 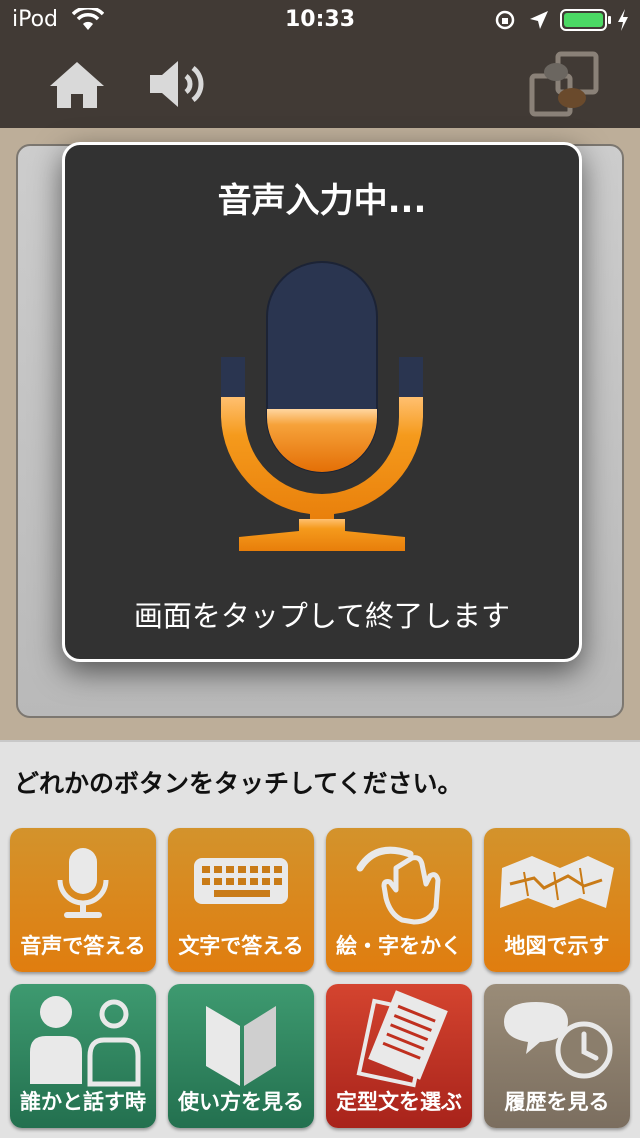 I want to click on status-bar: iPod 10:33, so click(x=320, y=20).